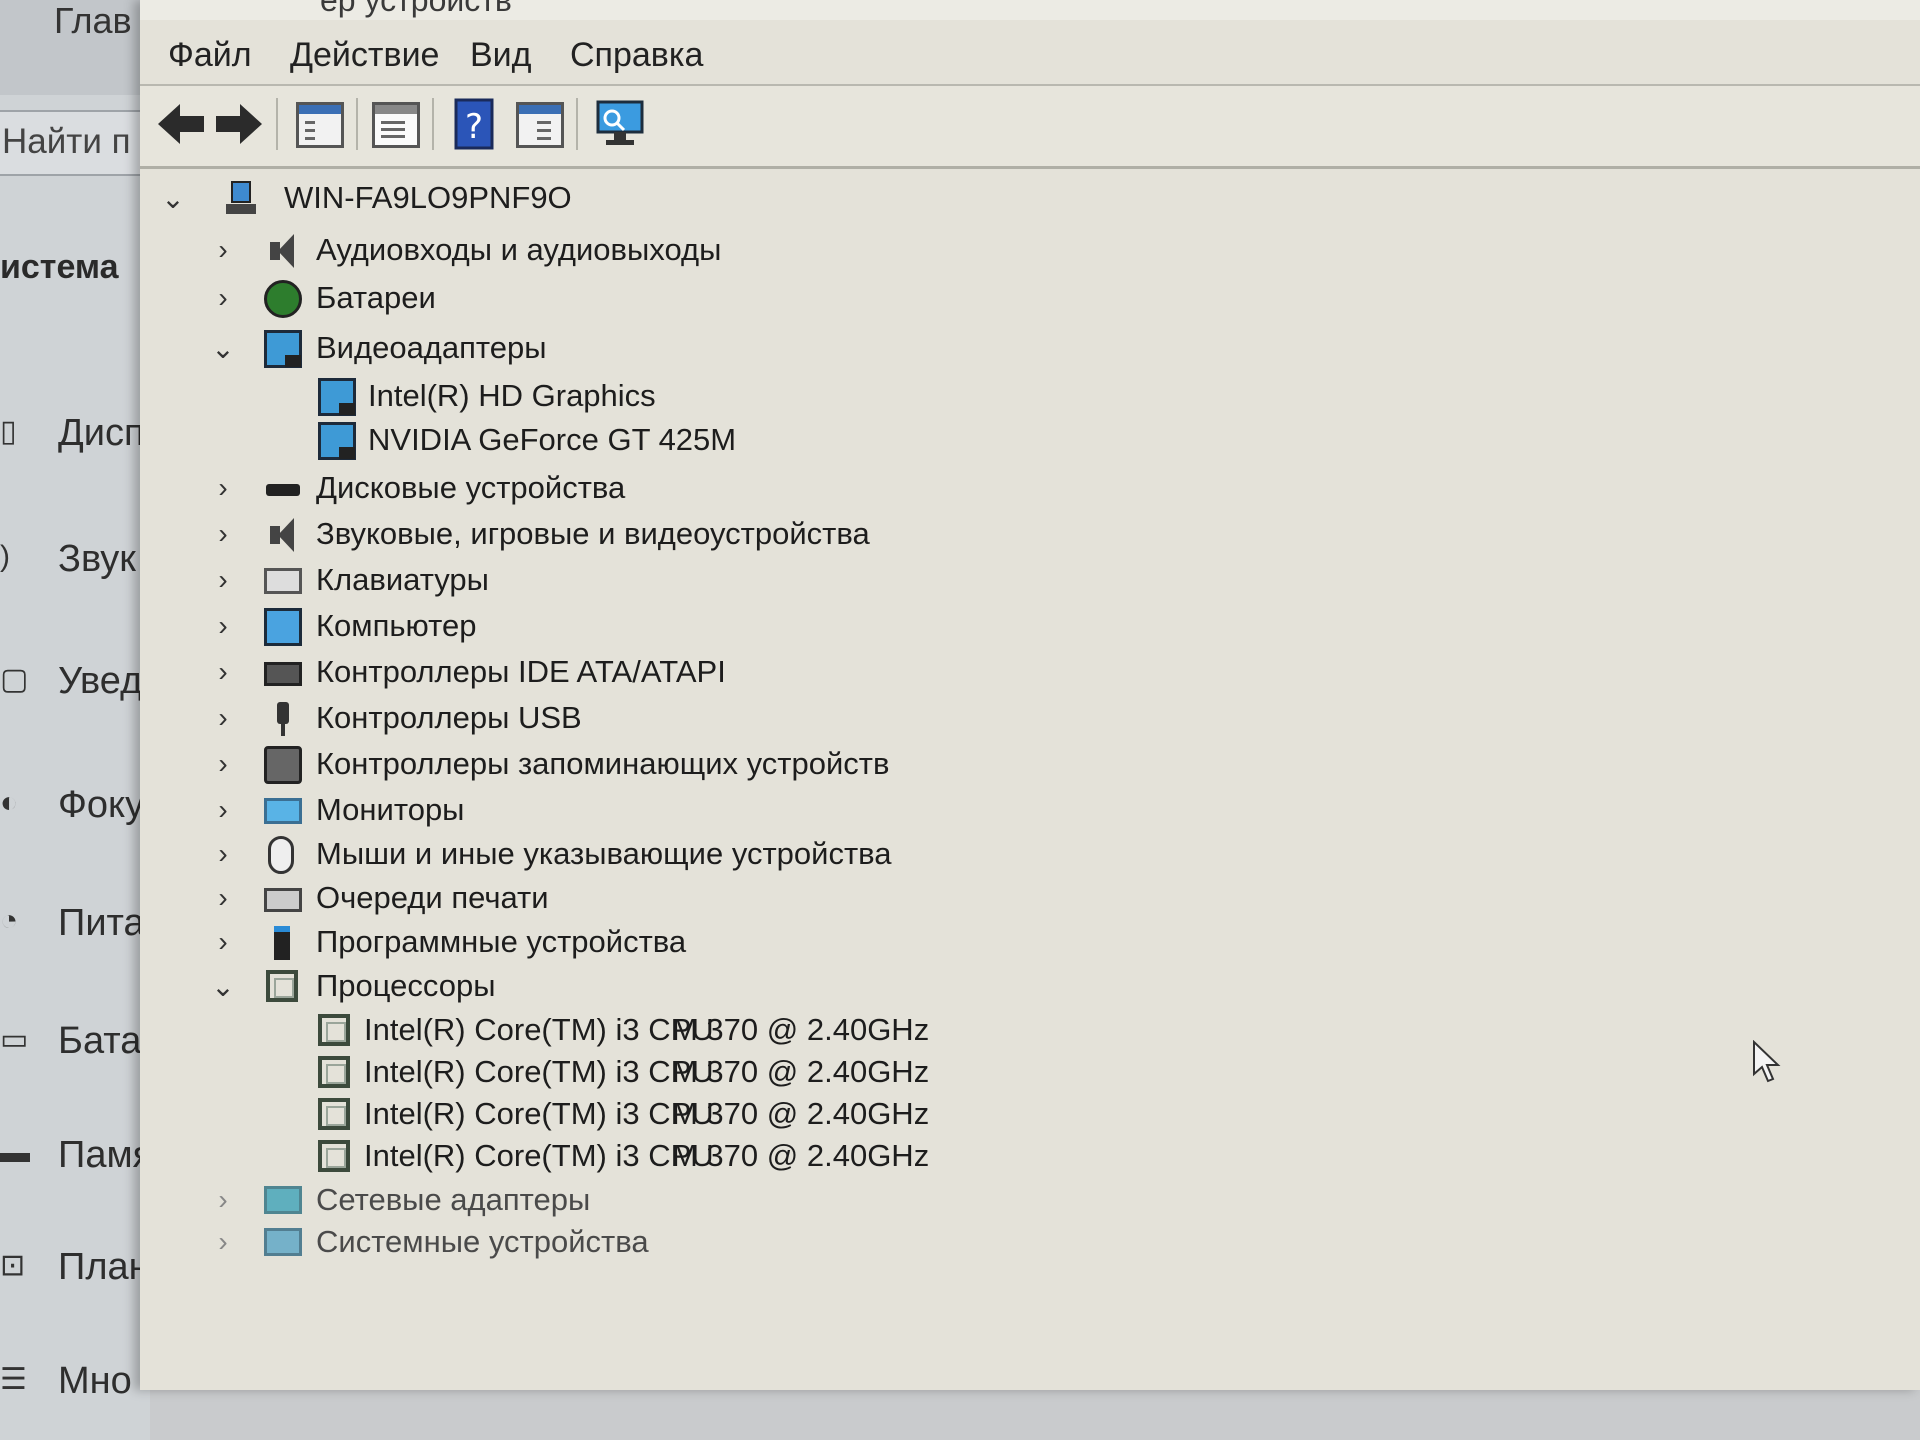 The image size is (1920, 1440). I want to click on tree-category: ⌄ Видеоадаптеры, so click(660, 349).